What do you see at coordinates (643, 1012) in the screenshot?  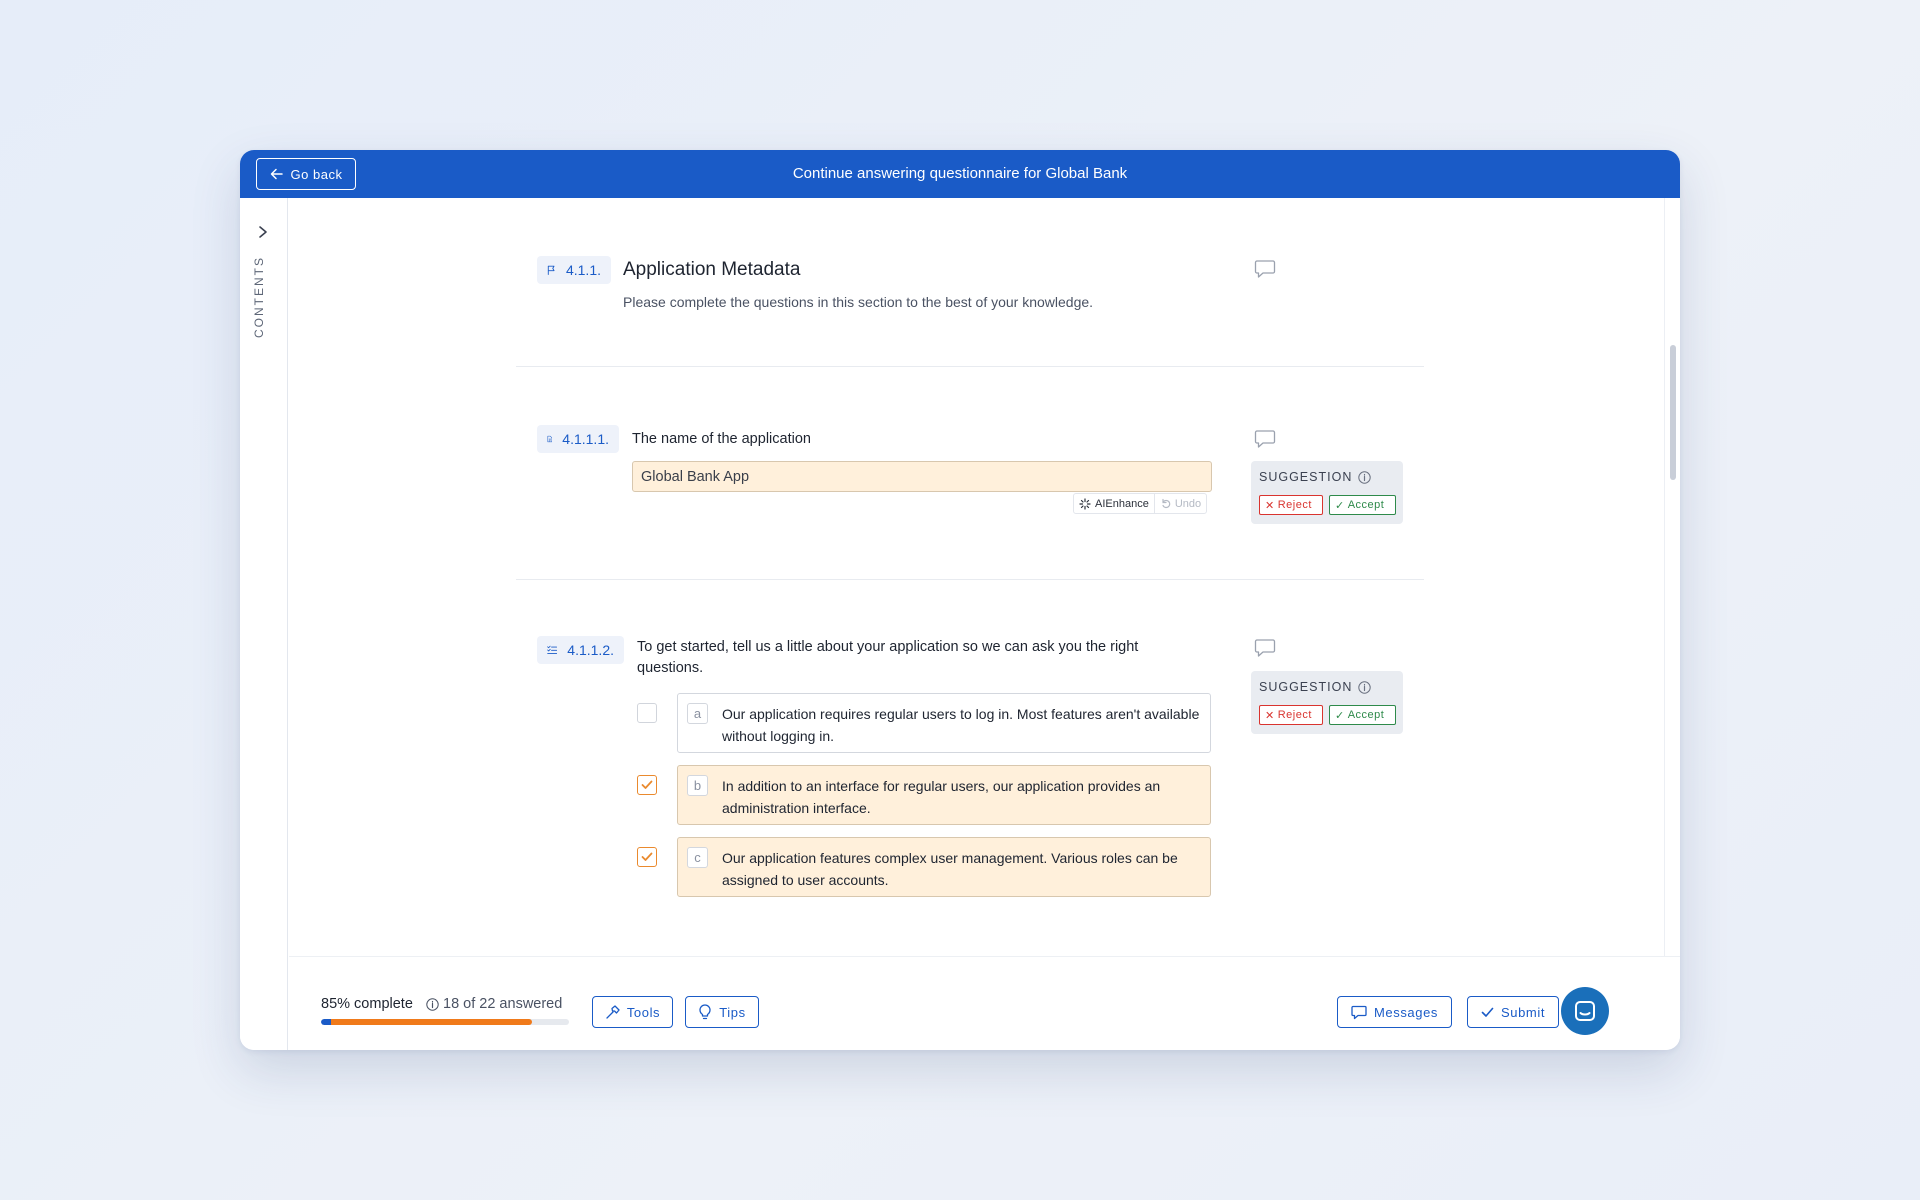 I see `tools-label: Tools` at bounding box center [643, 1012].